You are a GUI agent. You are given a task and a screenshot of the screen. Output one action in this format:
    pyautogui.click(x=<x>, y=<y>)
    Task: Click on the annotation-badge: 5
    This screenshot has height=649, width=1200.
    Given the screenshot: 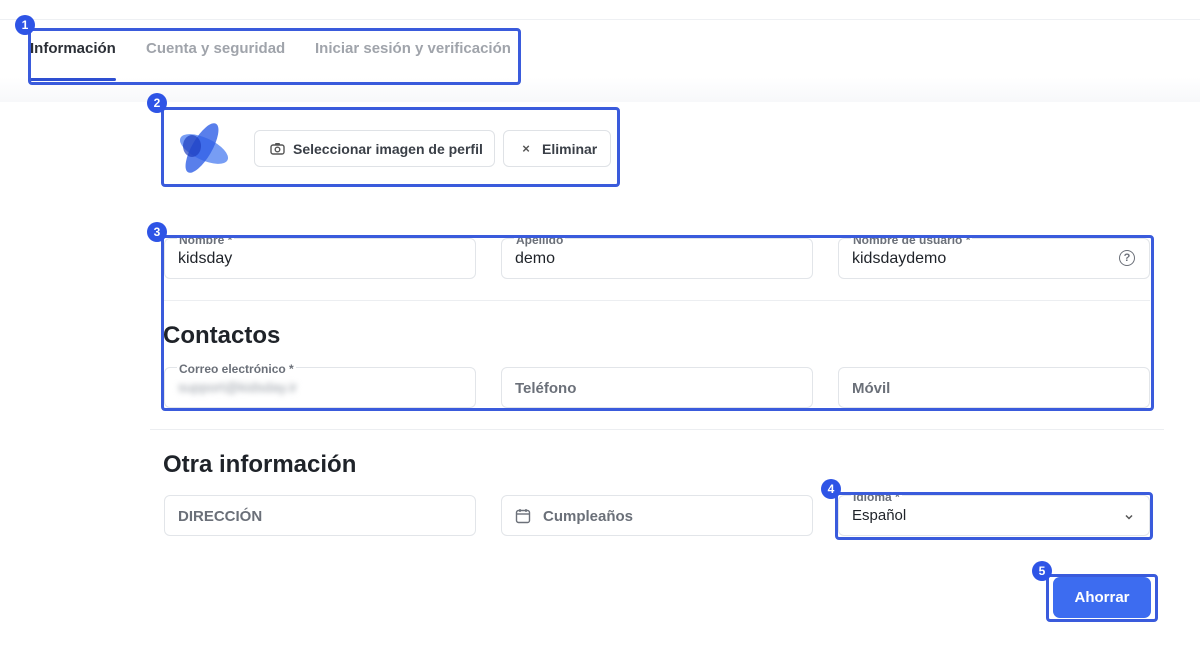 What is the action you would take?
    pyautogui.click(x=1042, y=571)
    